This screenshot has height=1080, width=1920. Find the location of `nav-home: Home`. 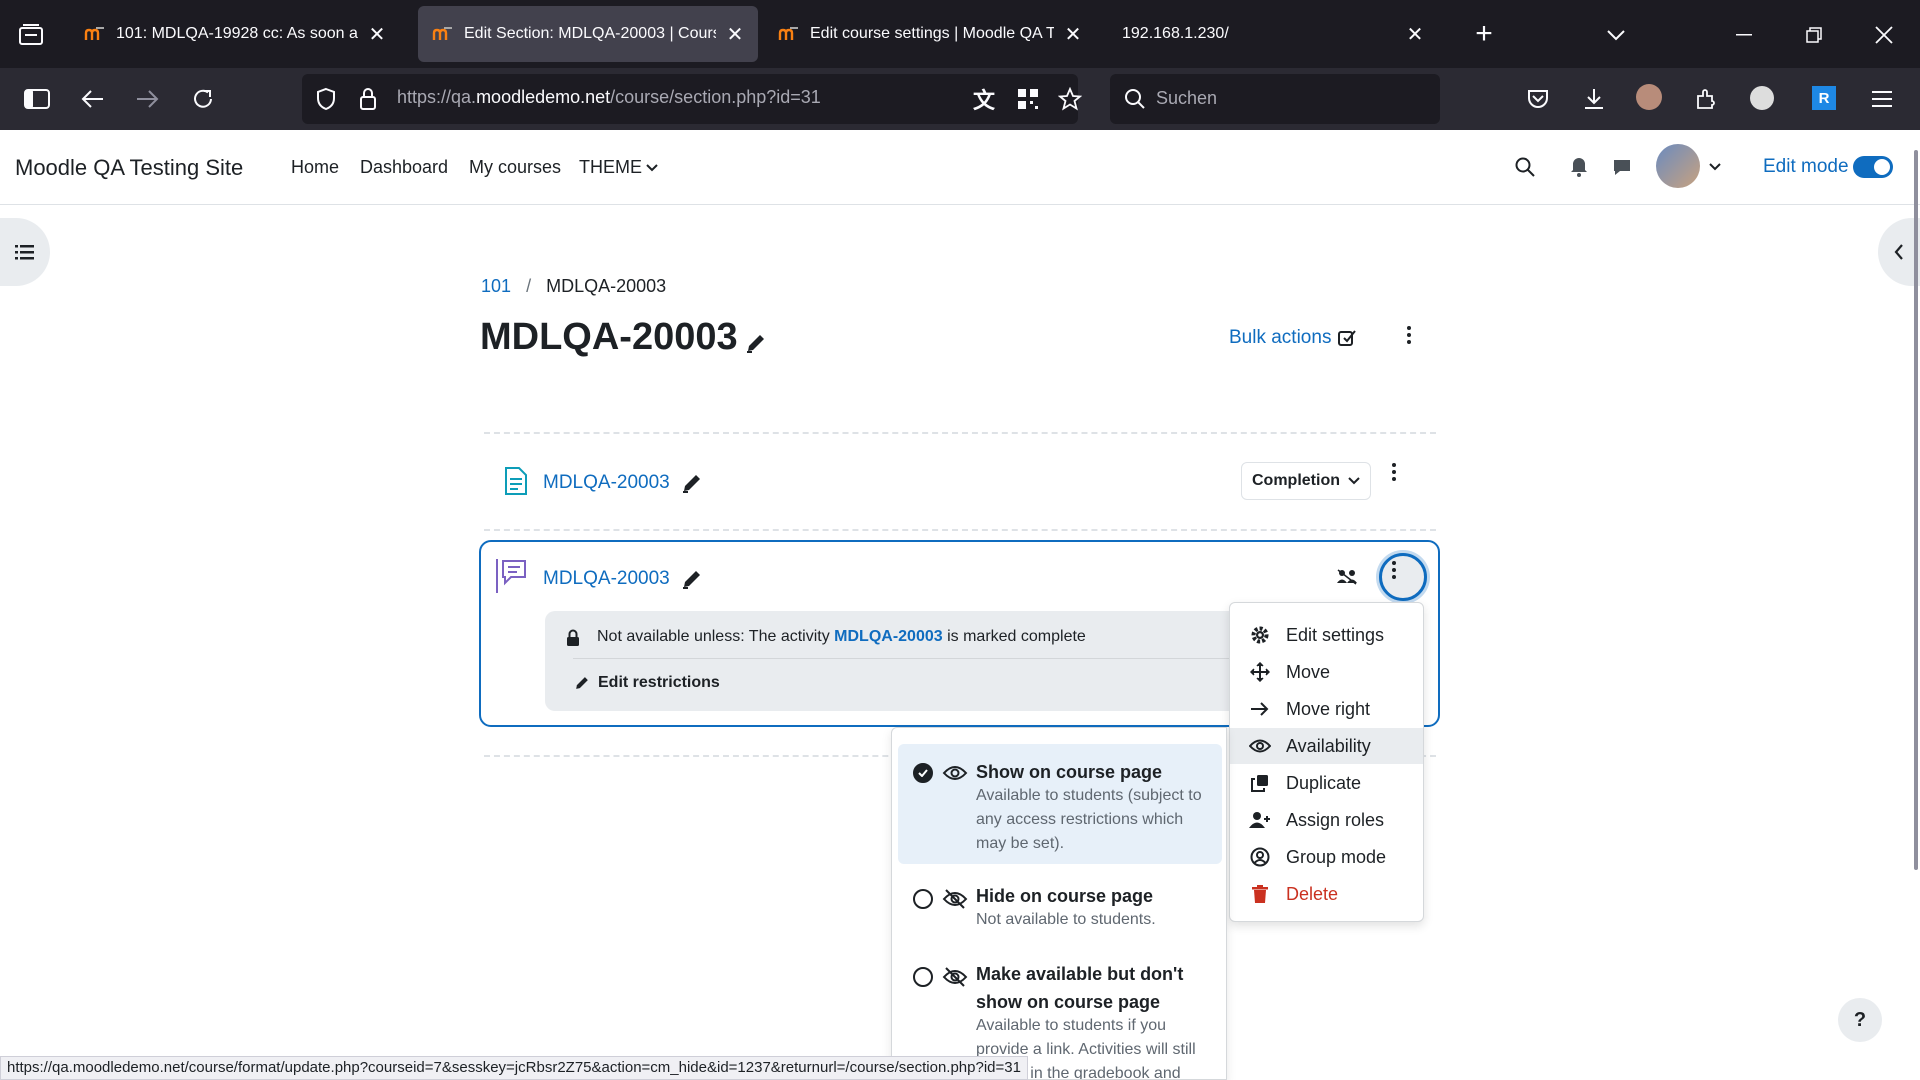

nav-home: Home is located at coordinates (315, 167).